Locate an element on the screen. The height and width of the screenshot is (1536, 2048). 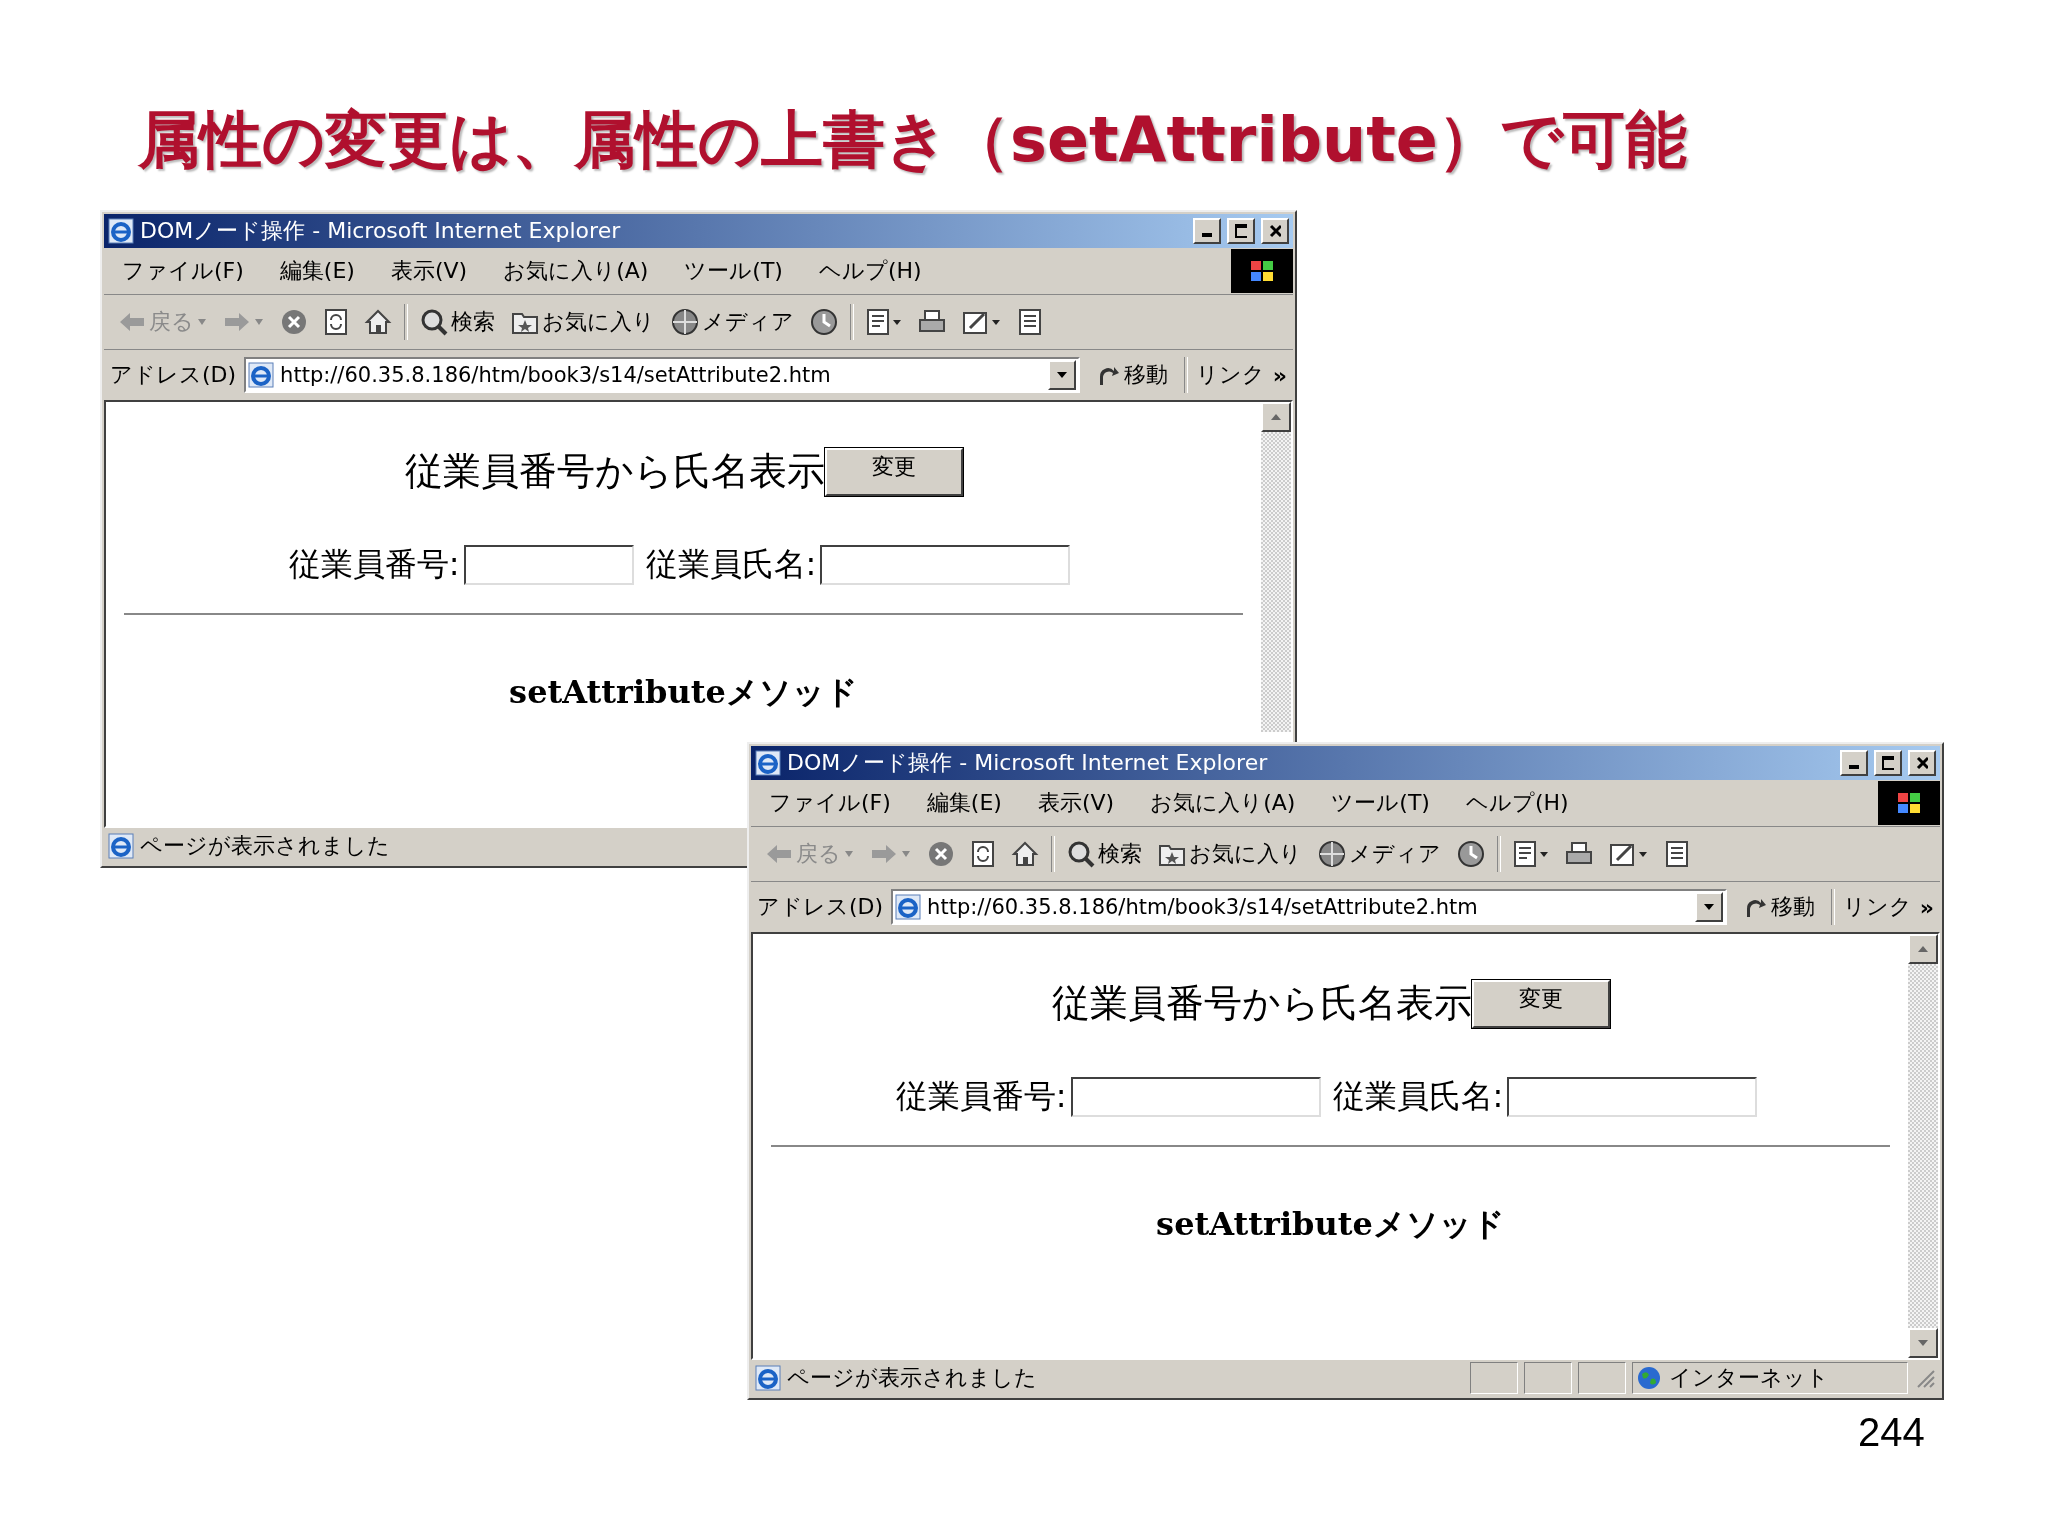
zone-text: インターネット is located at coordinates (1749, 1378).